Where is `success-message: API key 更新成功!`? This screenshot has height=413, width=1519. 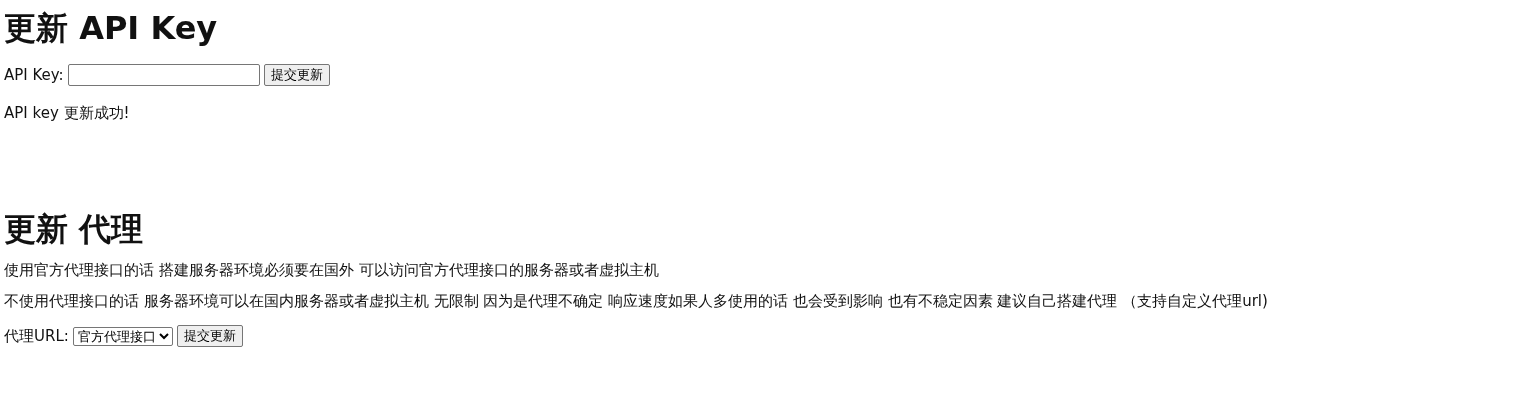 success-message: API key 更新成功! is located at coordinates (67, 113).